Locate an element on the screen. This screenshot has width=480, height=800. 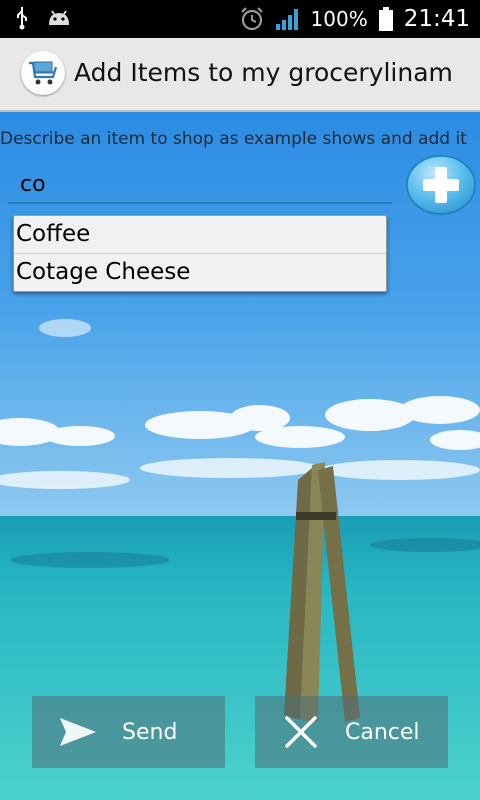
cancel-label: Cancel is located at coordinates (382, 732).